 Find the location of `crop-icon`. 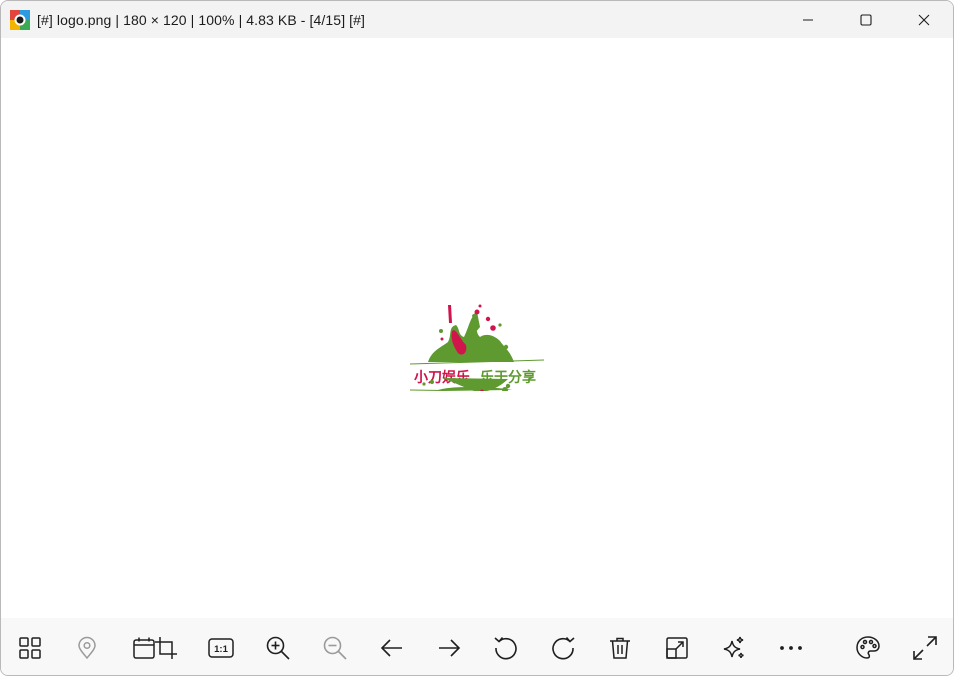

crop-icon is located at coordinates (166, 648).